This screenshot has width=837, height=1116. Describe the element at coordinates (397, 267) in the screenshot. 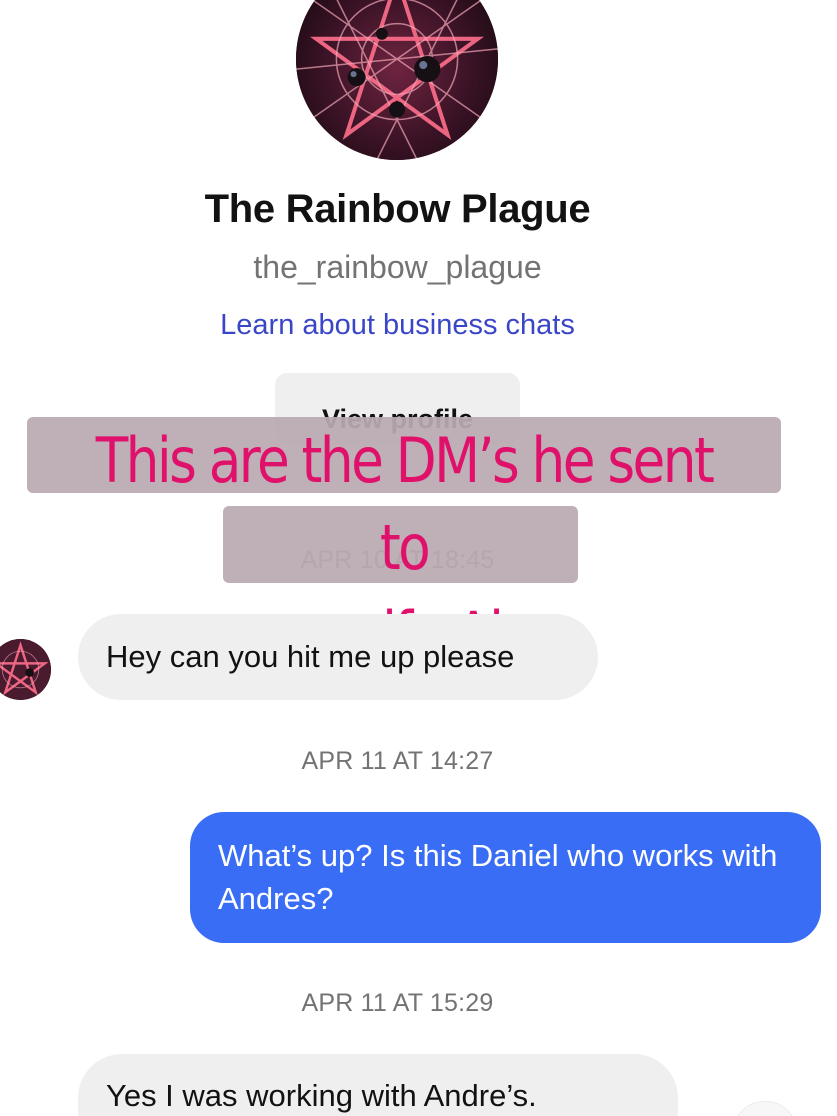

I see `profile-handle: the_rainbow_plague` at that location.